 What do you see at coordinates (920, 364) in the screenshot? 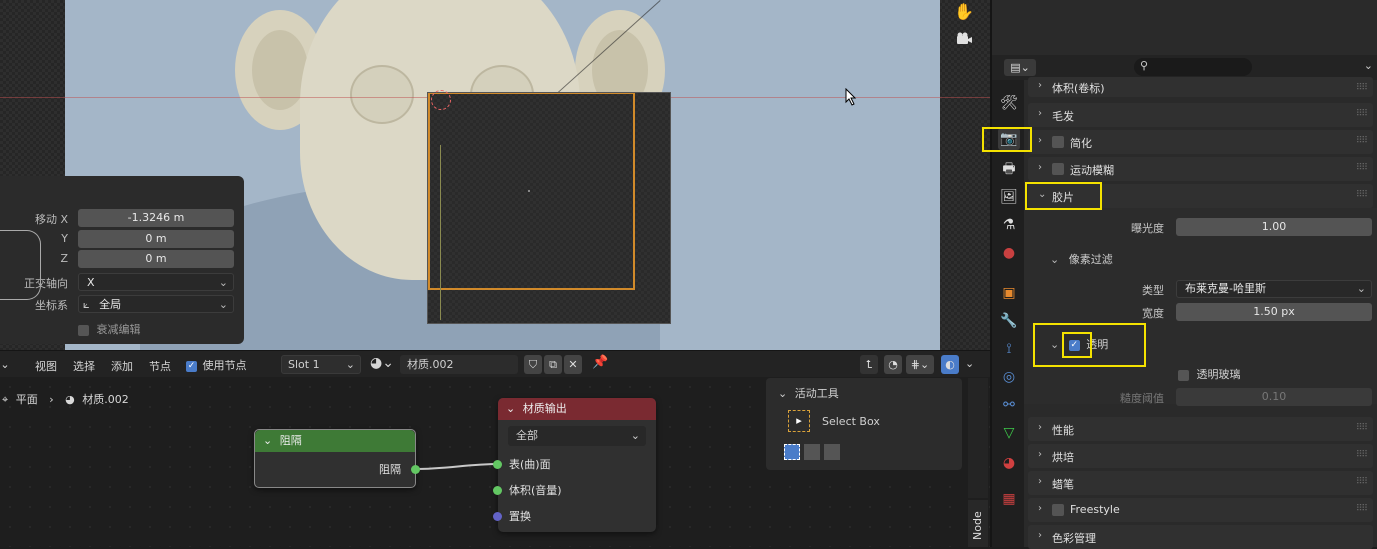
I see `snap-grid-icon: ⋕⌄` at bounding box center [920, 364].